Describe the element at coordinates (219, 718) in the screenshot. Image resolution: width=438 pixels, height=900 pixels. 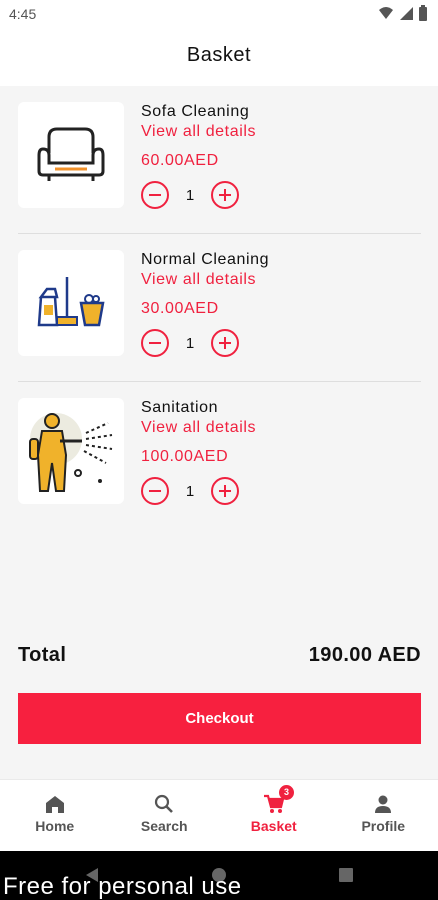
I see `checkout-button: Checkout` at that location.